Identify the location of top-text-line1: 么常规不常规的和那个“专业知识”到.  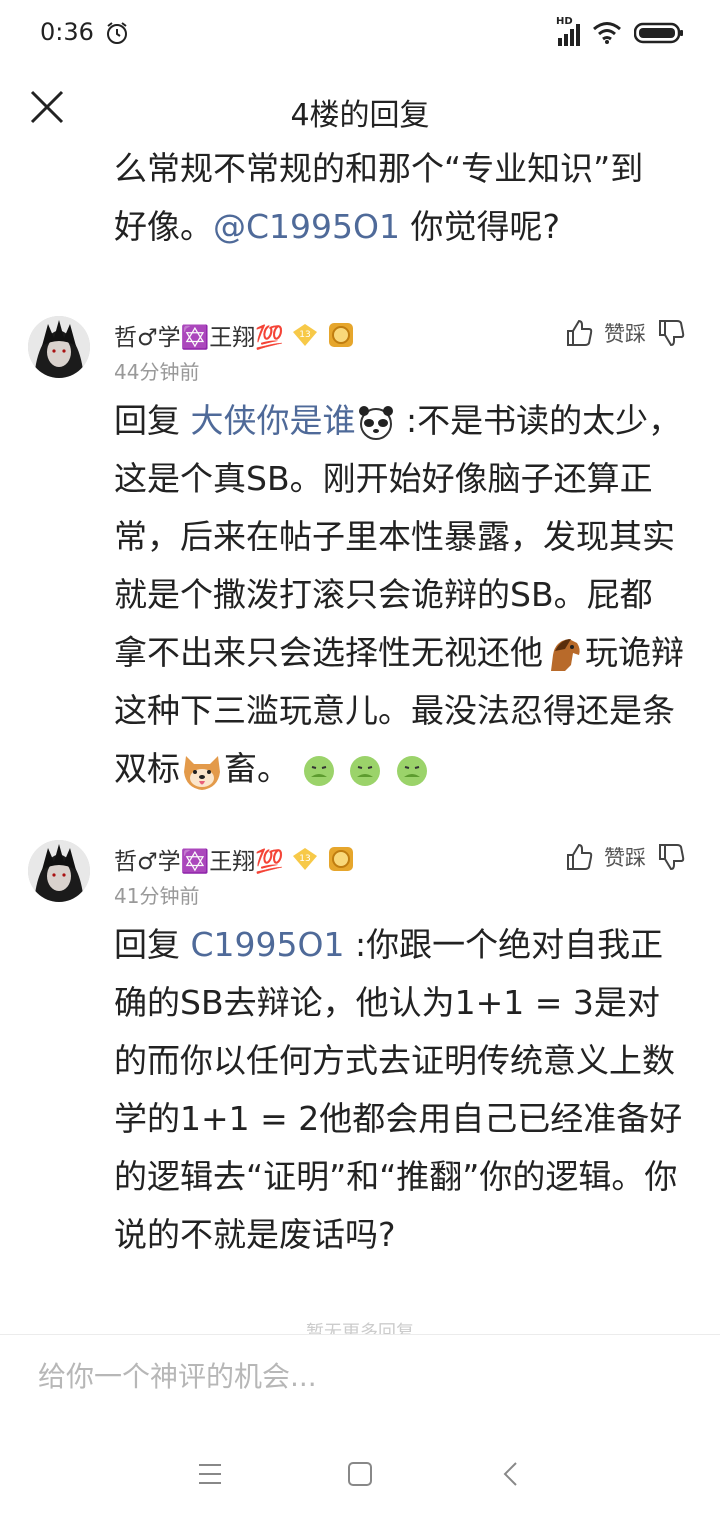
(379, 168).